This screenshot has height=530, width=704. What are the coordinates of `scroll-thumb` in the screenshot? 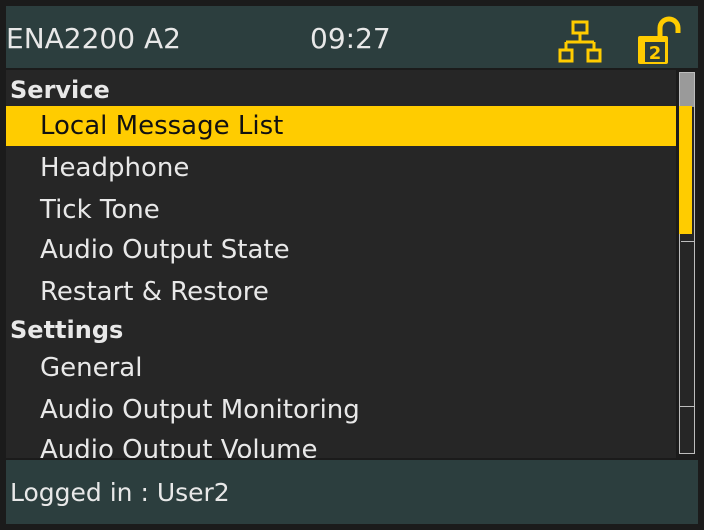 It's located at (685, 170).